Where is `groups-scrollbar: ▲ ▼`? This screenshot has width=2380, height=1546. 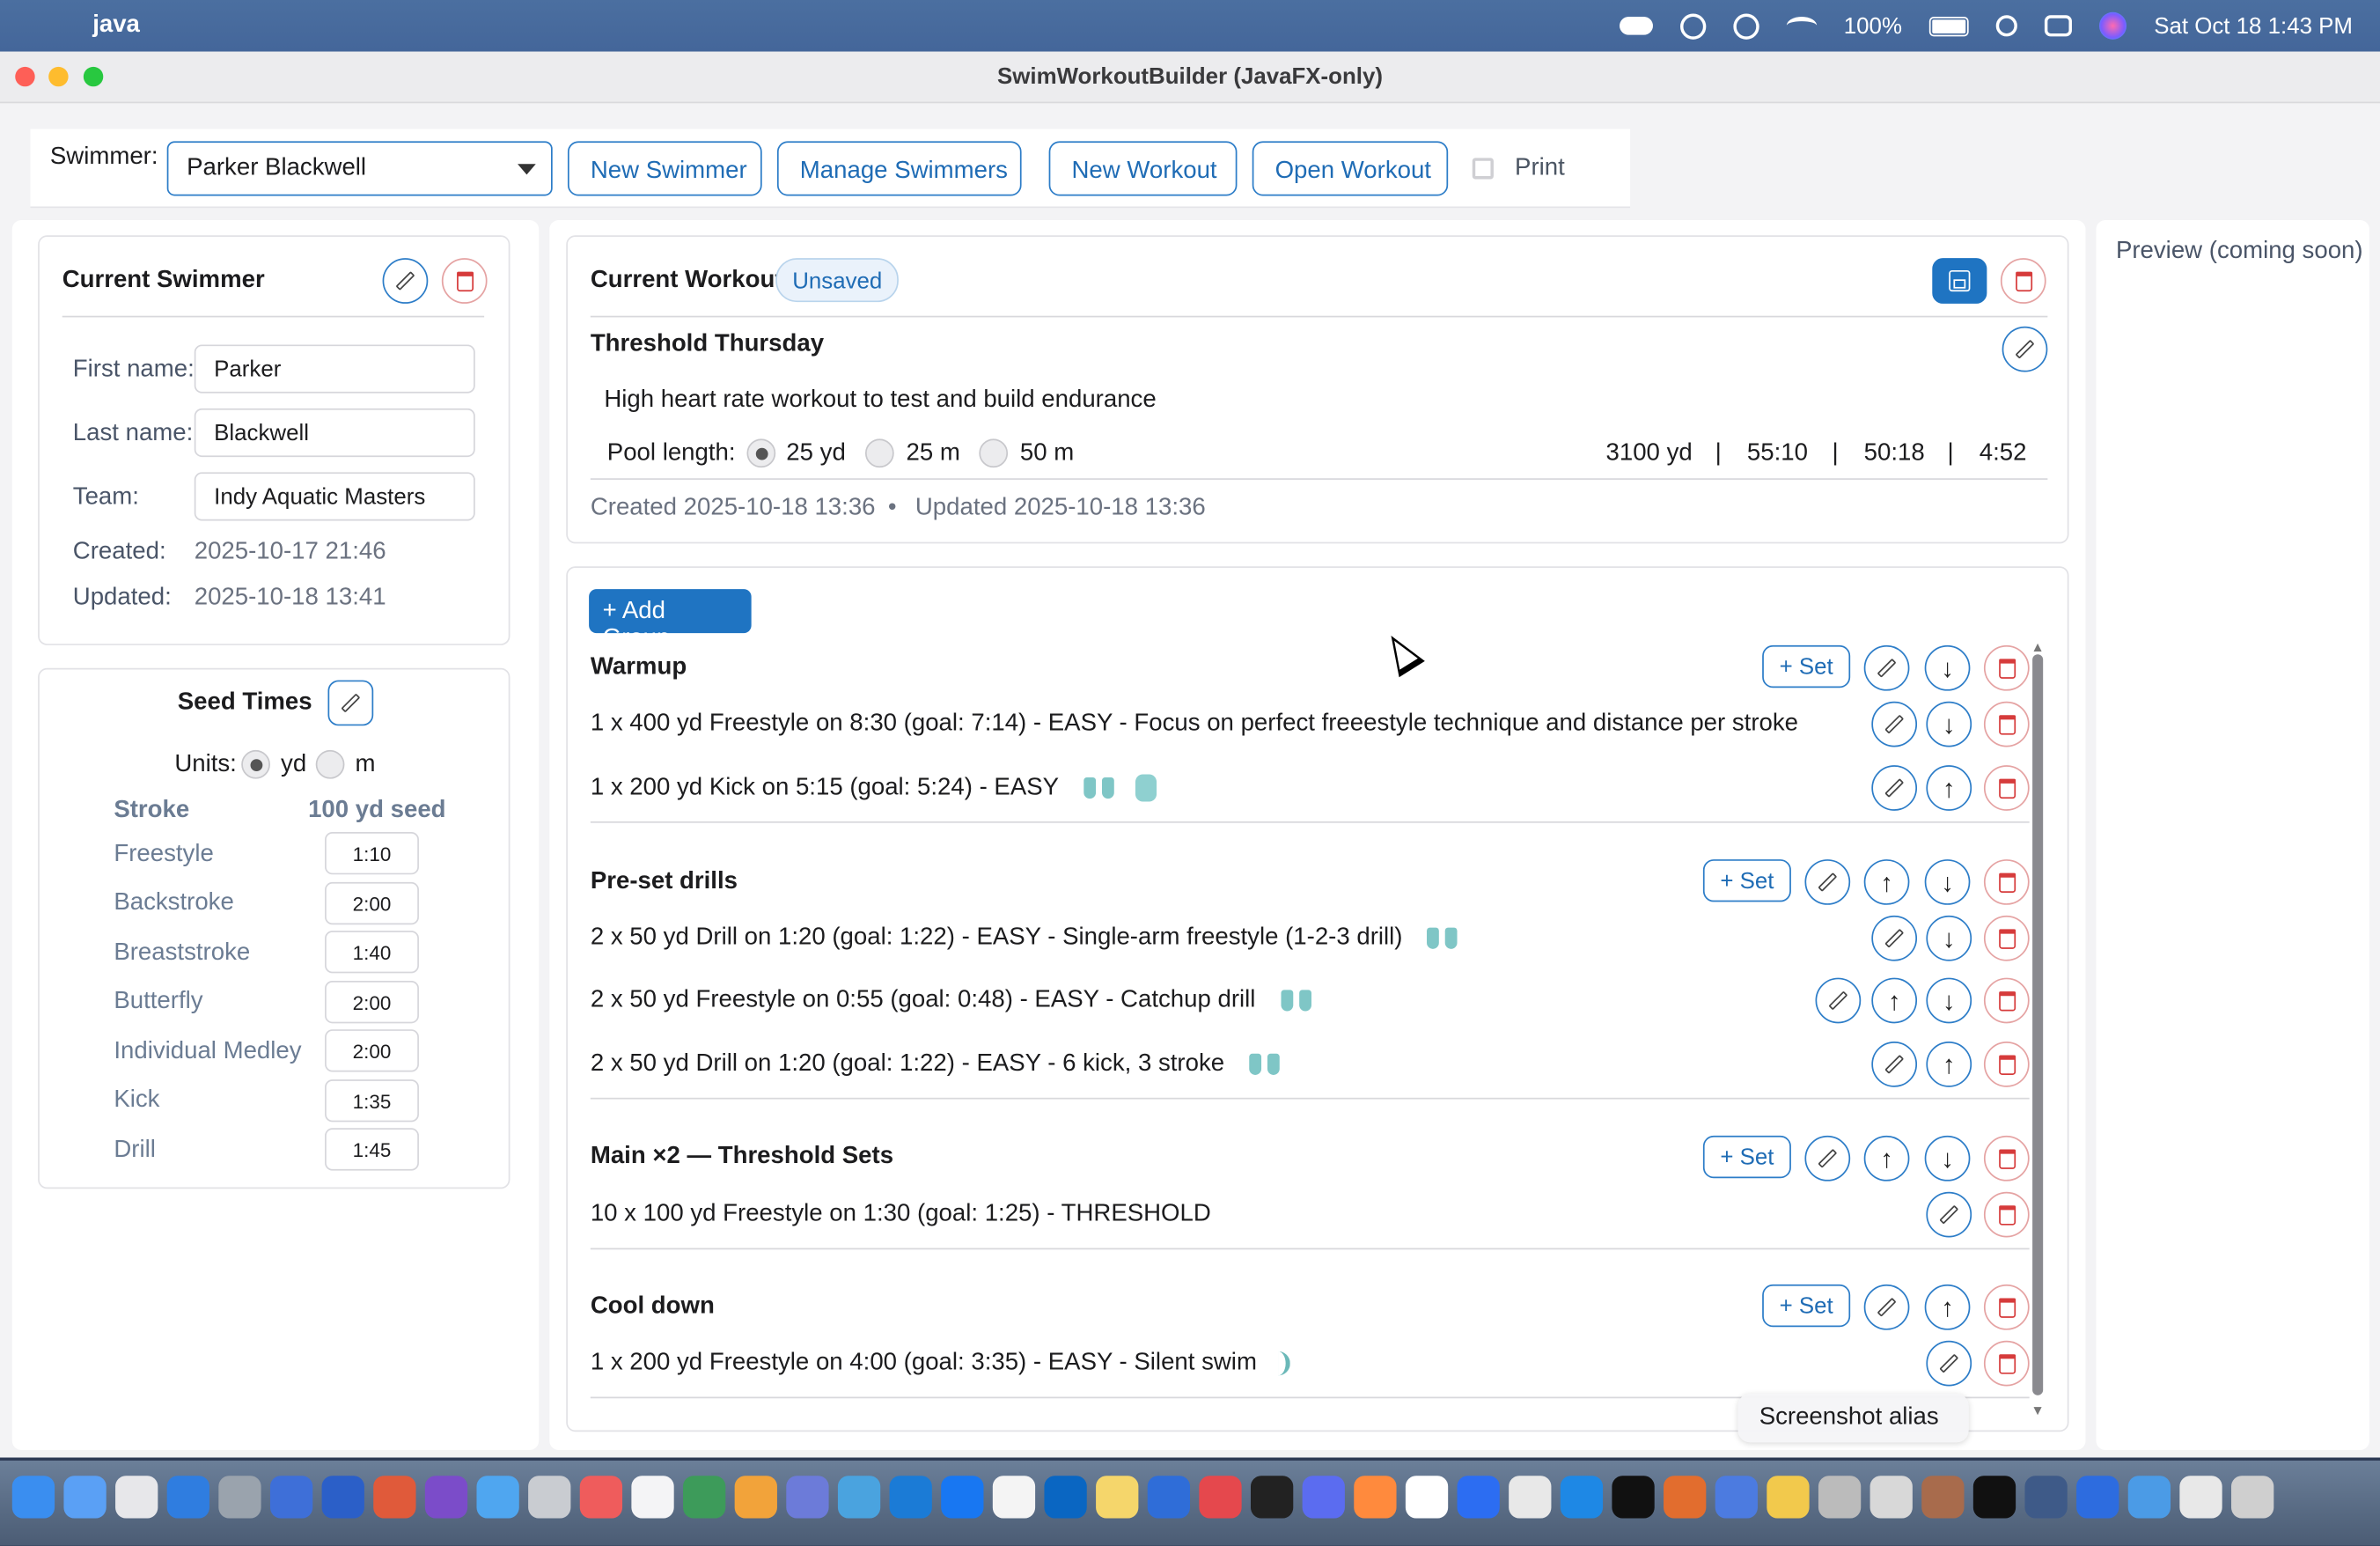
groups-scrollbar: ▲ ▼ is located at coordinates (2038, 1028).